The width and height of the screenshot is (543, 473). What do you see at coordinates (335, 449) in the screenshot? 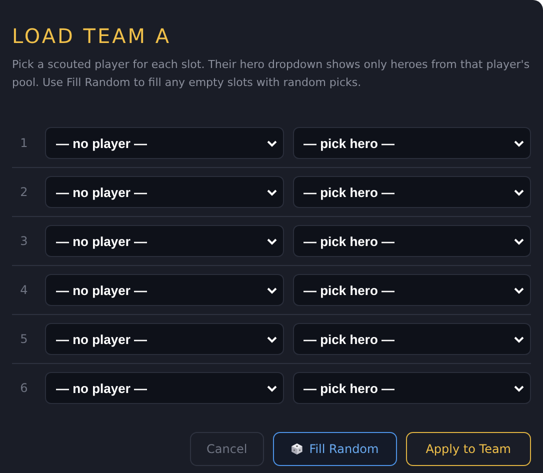
I see `fill-random-button: Fill Random` at bounding box center [335, 449].